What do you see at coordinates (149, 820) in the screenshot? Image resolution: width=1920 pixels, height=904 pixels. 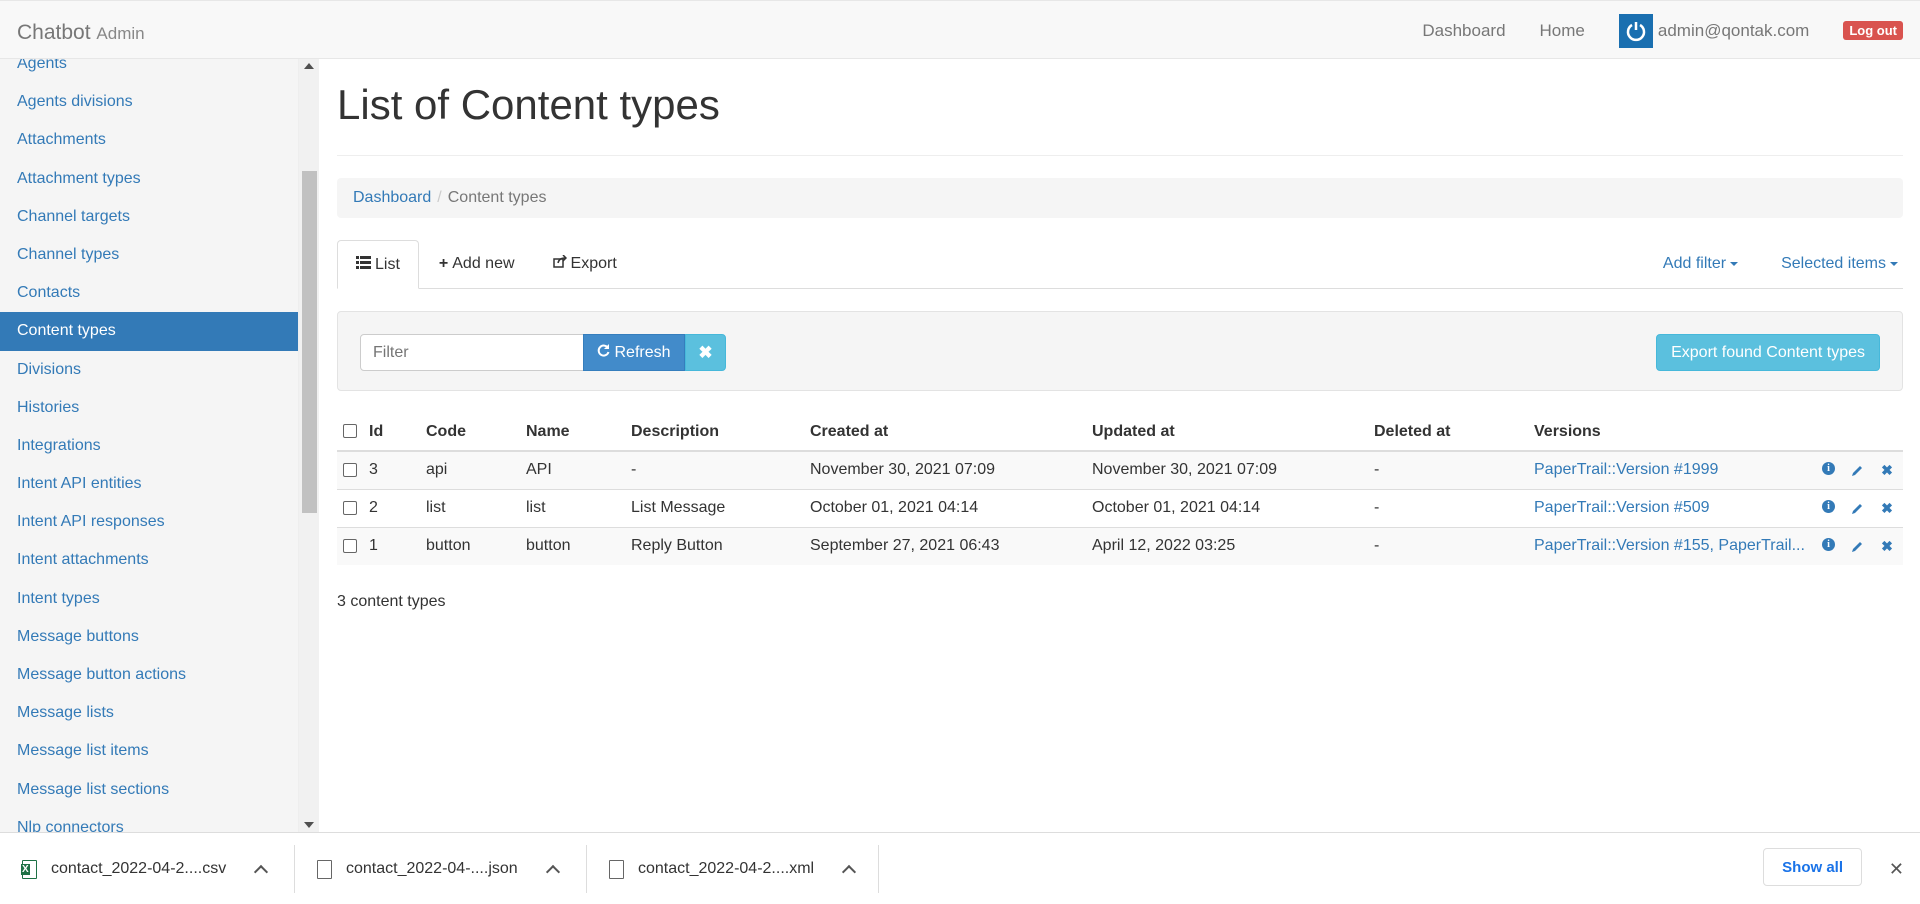 I see `sidebar-item: Nlp connectors` at bounding box center [149, 820].